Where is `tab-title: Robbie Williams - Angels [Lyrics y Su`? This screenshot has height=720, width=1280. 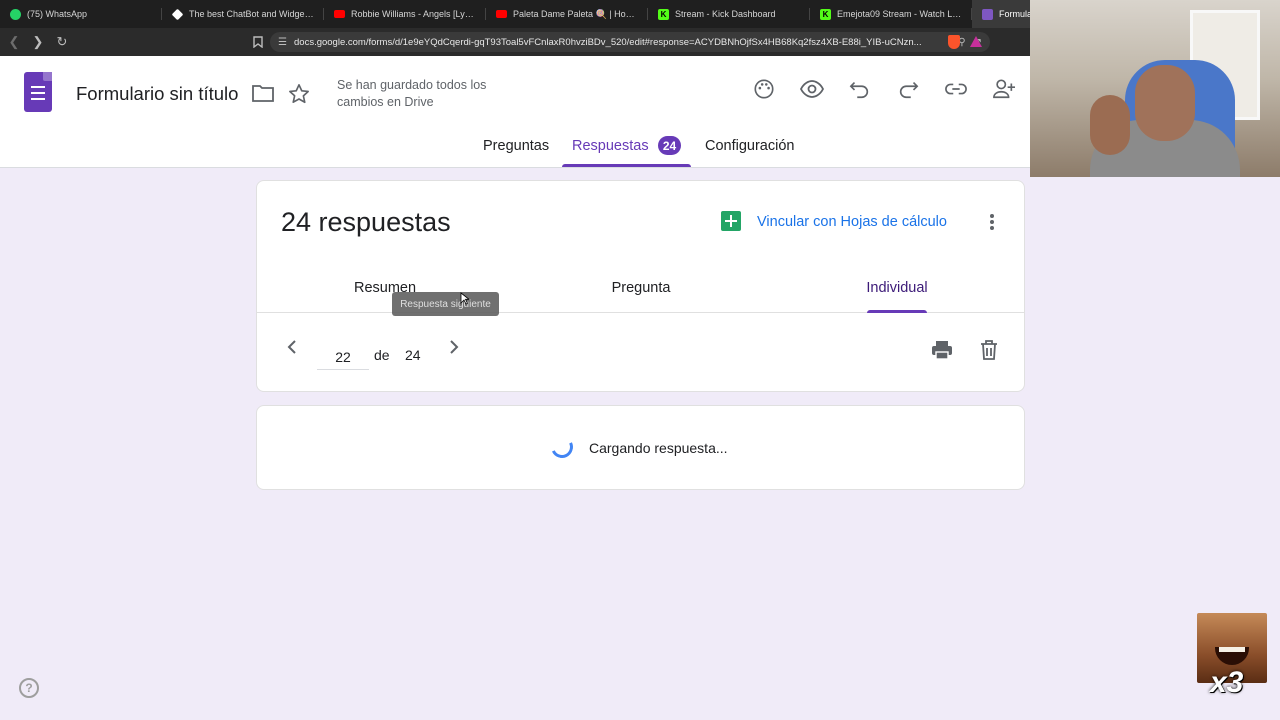
tab-title: Robbie Williams - Angels [Lyrics y Su is located at coordinates (413, 14).